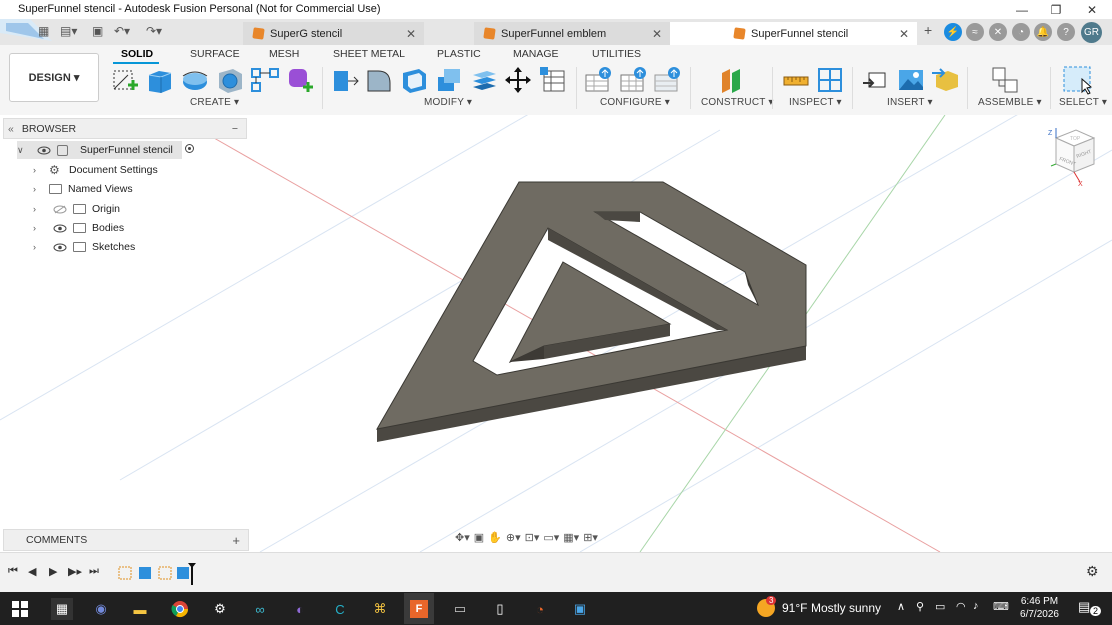  Describe the element at coordinates (125, 128) in the screenshot. I see `browser-header: « BROWSER −` at that location.